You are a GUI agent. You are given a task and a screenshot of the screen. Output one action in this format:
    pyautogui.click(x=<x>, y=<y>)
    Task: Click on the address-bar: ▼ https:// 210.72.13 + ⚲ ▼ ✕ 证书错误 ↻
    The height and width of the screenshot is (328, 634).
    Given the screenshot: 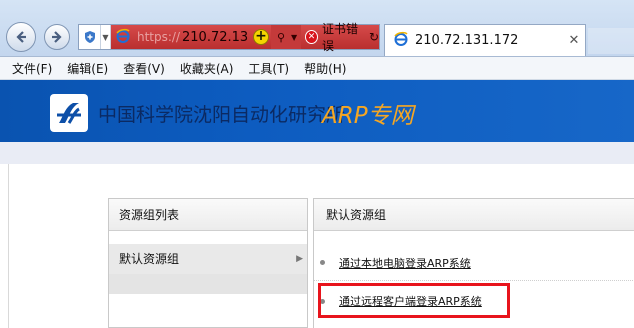 What is the action you would take?
    pyautogui.click(x=229, y=37)
    